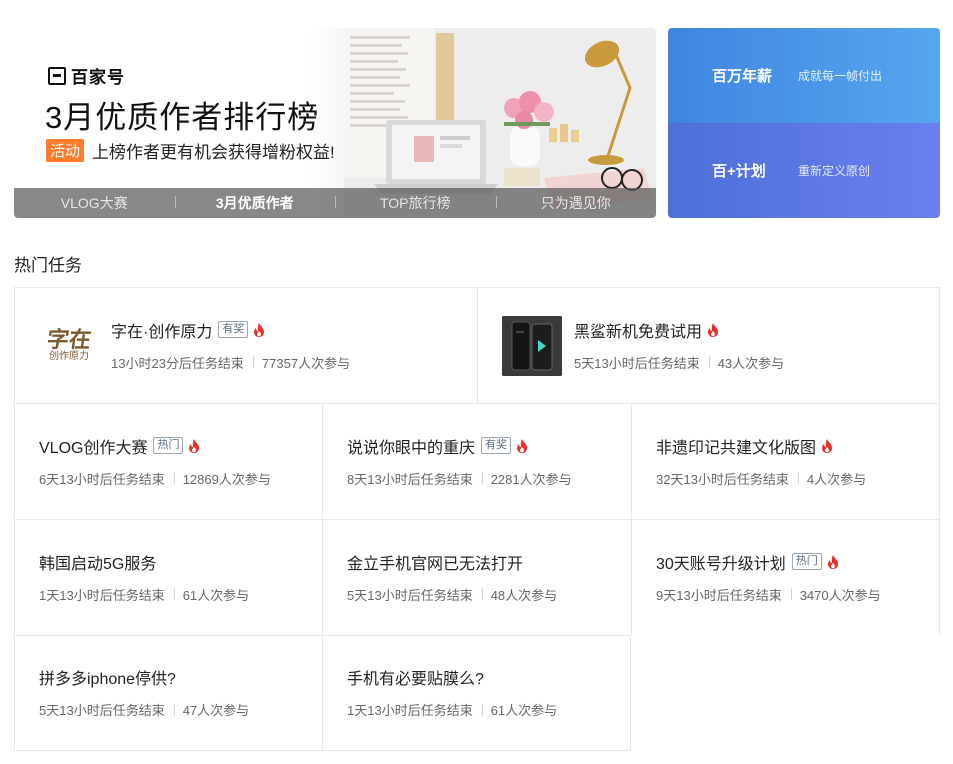  What do you see at coordinates (719, 595) in the screenshot?
I see `task-deadline: 9天13小时后任务结束` at bounding box center [719, 595].